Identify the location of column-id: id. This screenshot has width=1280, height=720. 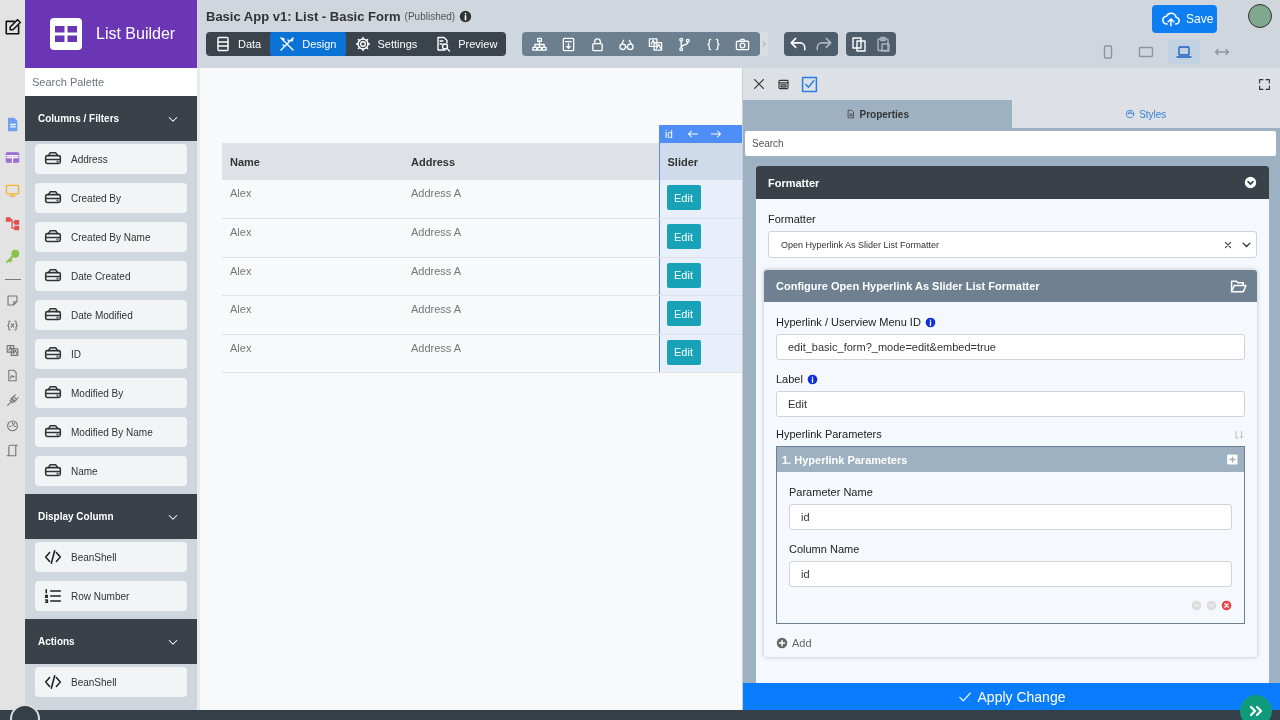
(669, 134).